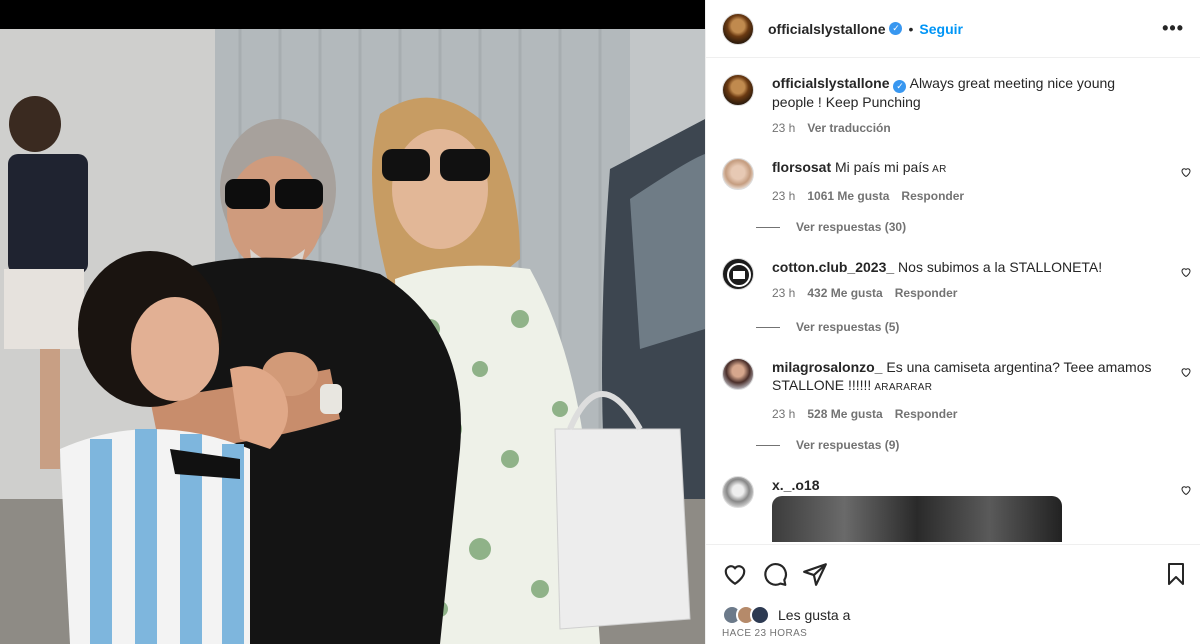  I want to click on send-icon, so click(815, 574).